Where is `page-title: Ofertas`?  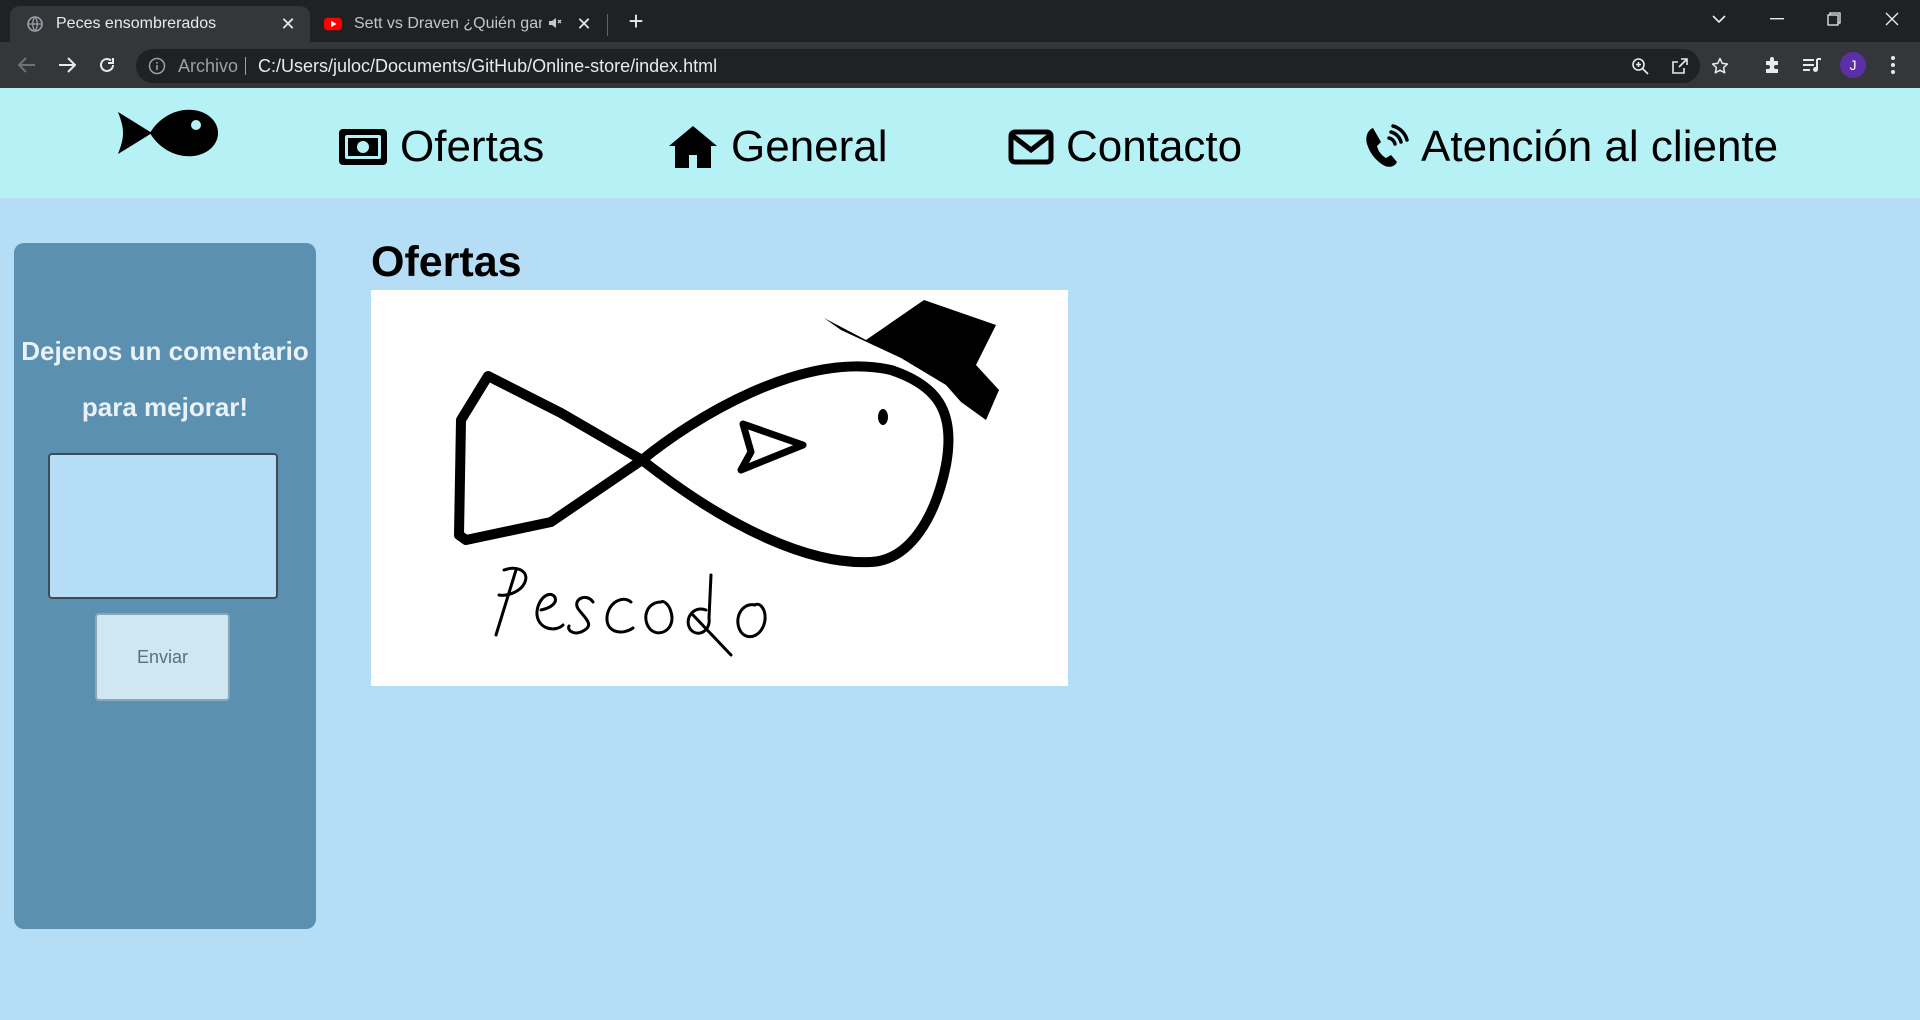
page-title: Ofertas is located at coordinates (446, 262).